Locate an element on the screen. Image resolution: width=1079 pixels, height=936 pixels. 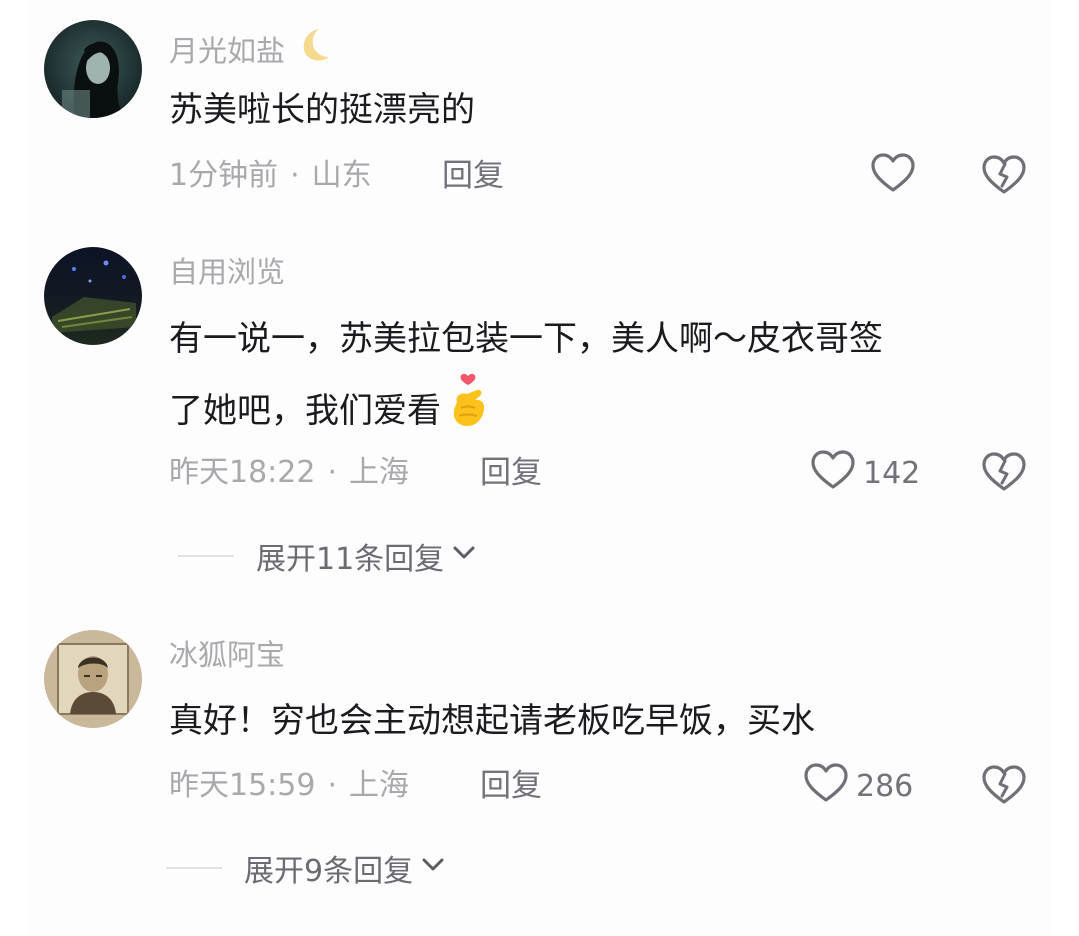
comment-meta: 1分钟前 · 山东 is located at coordinates (270, 176).